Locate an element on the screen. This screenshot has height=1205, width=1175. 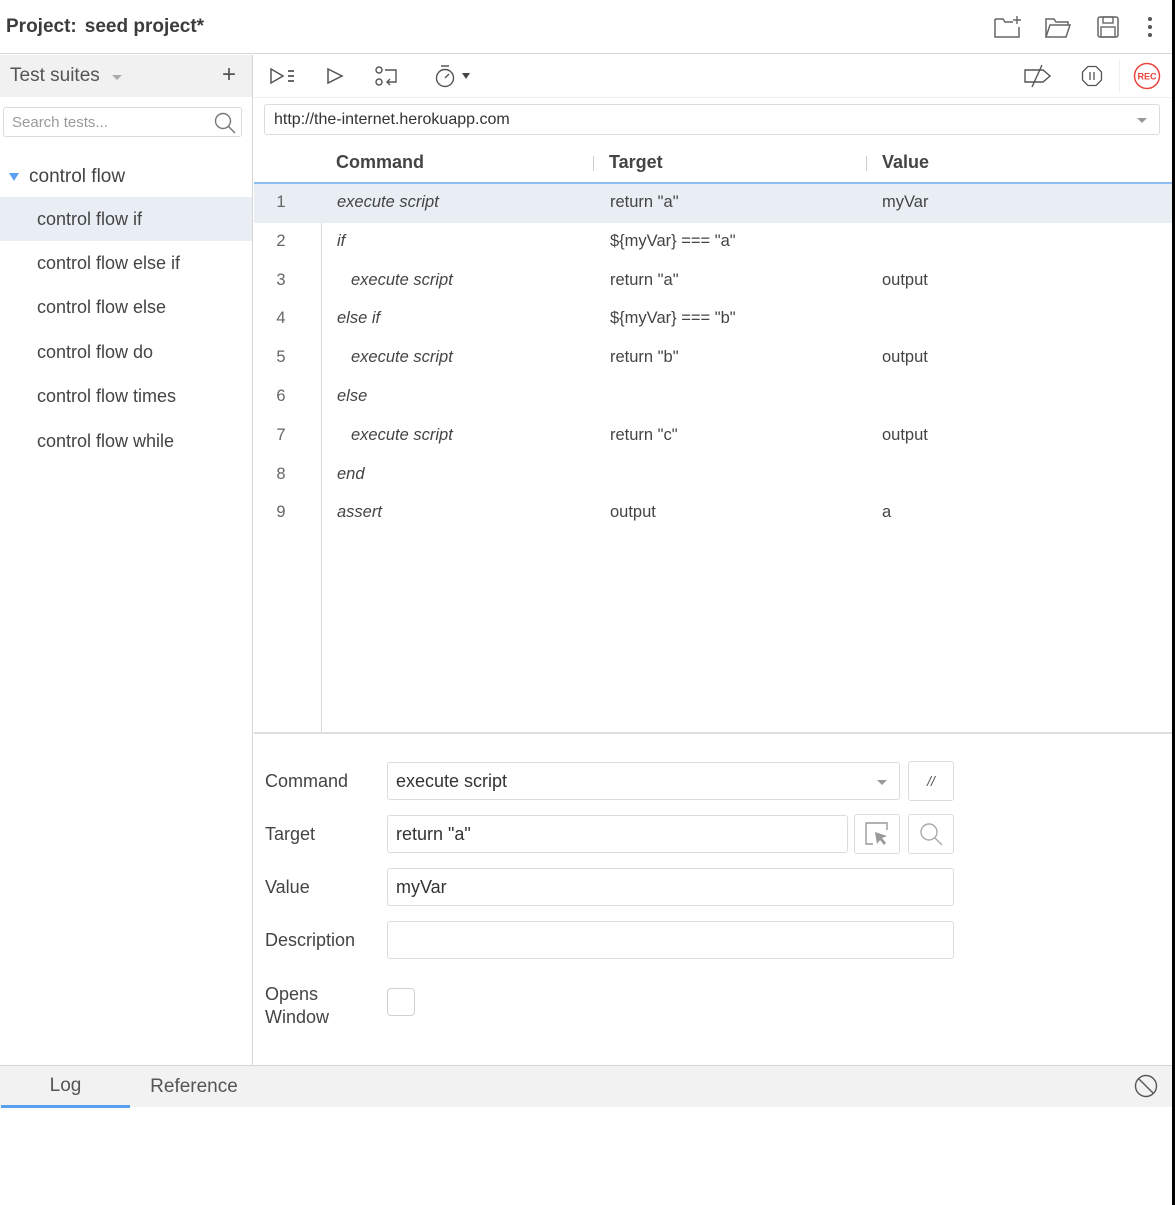
bottom-panel-tabs: Log Reference is located at coordinates (586, 1086).